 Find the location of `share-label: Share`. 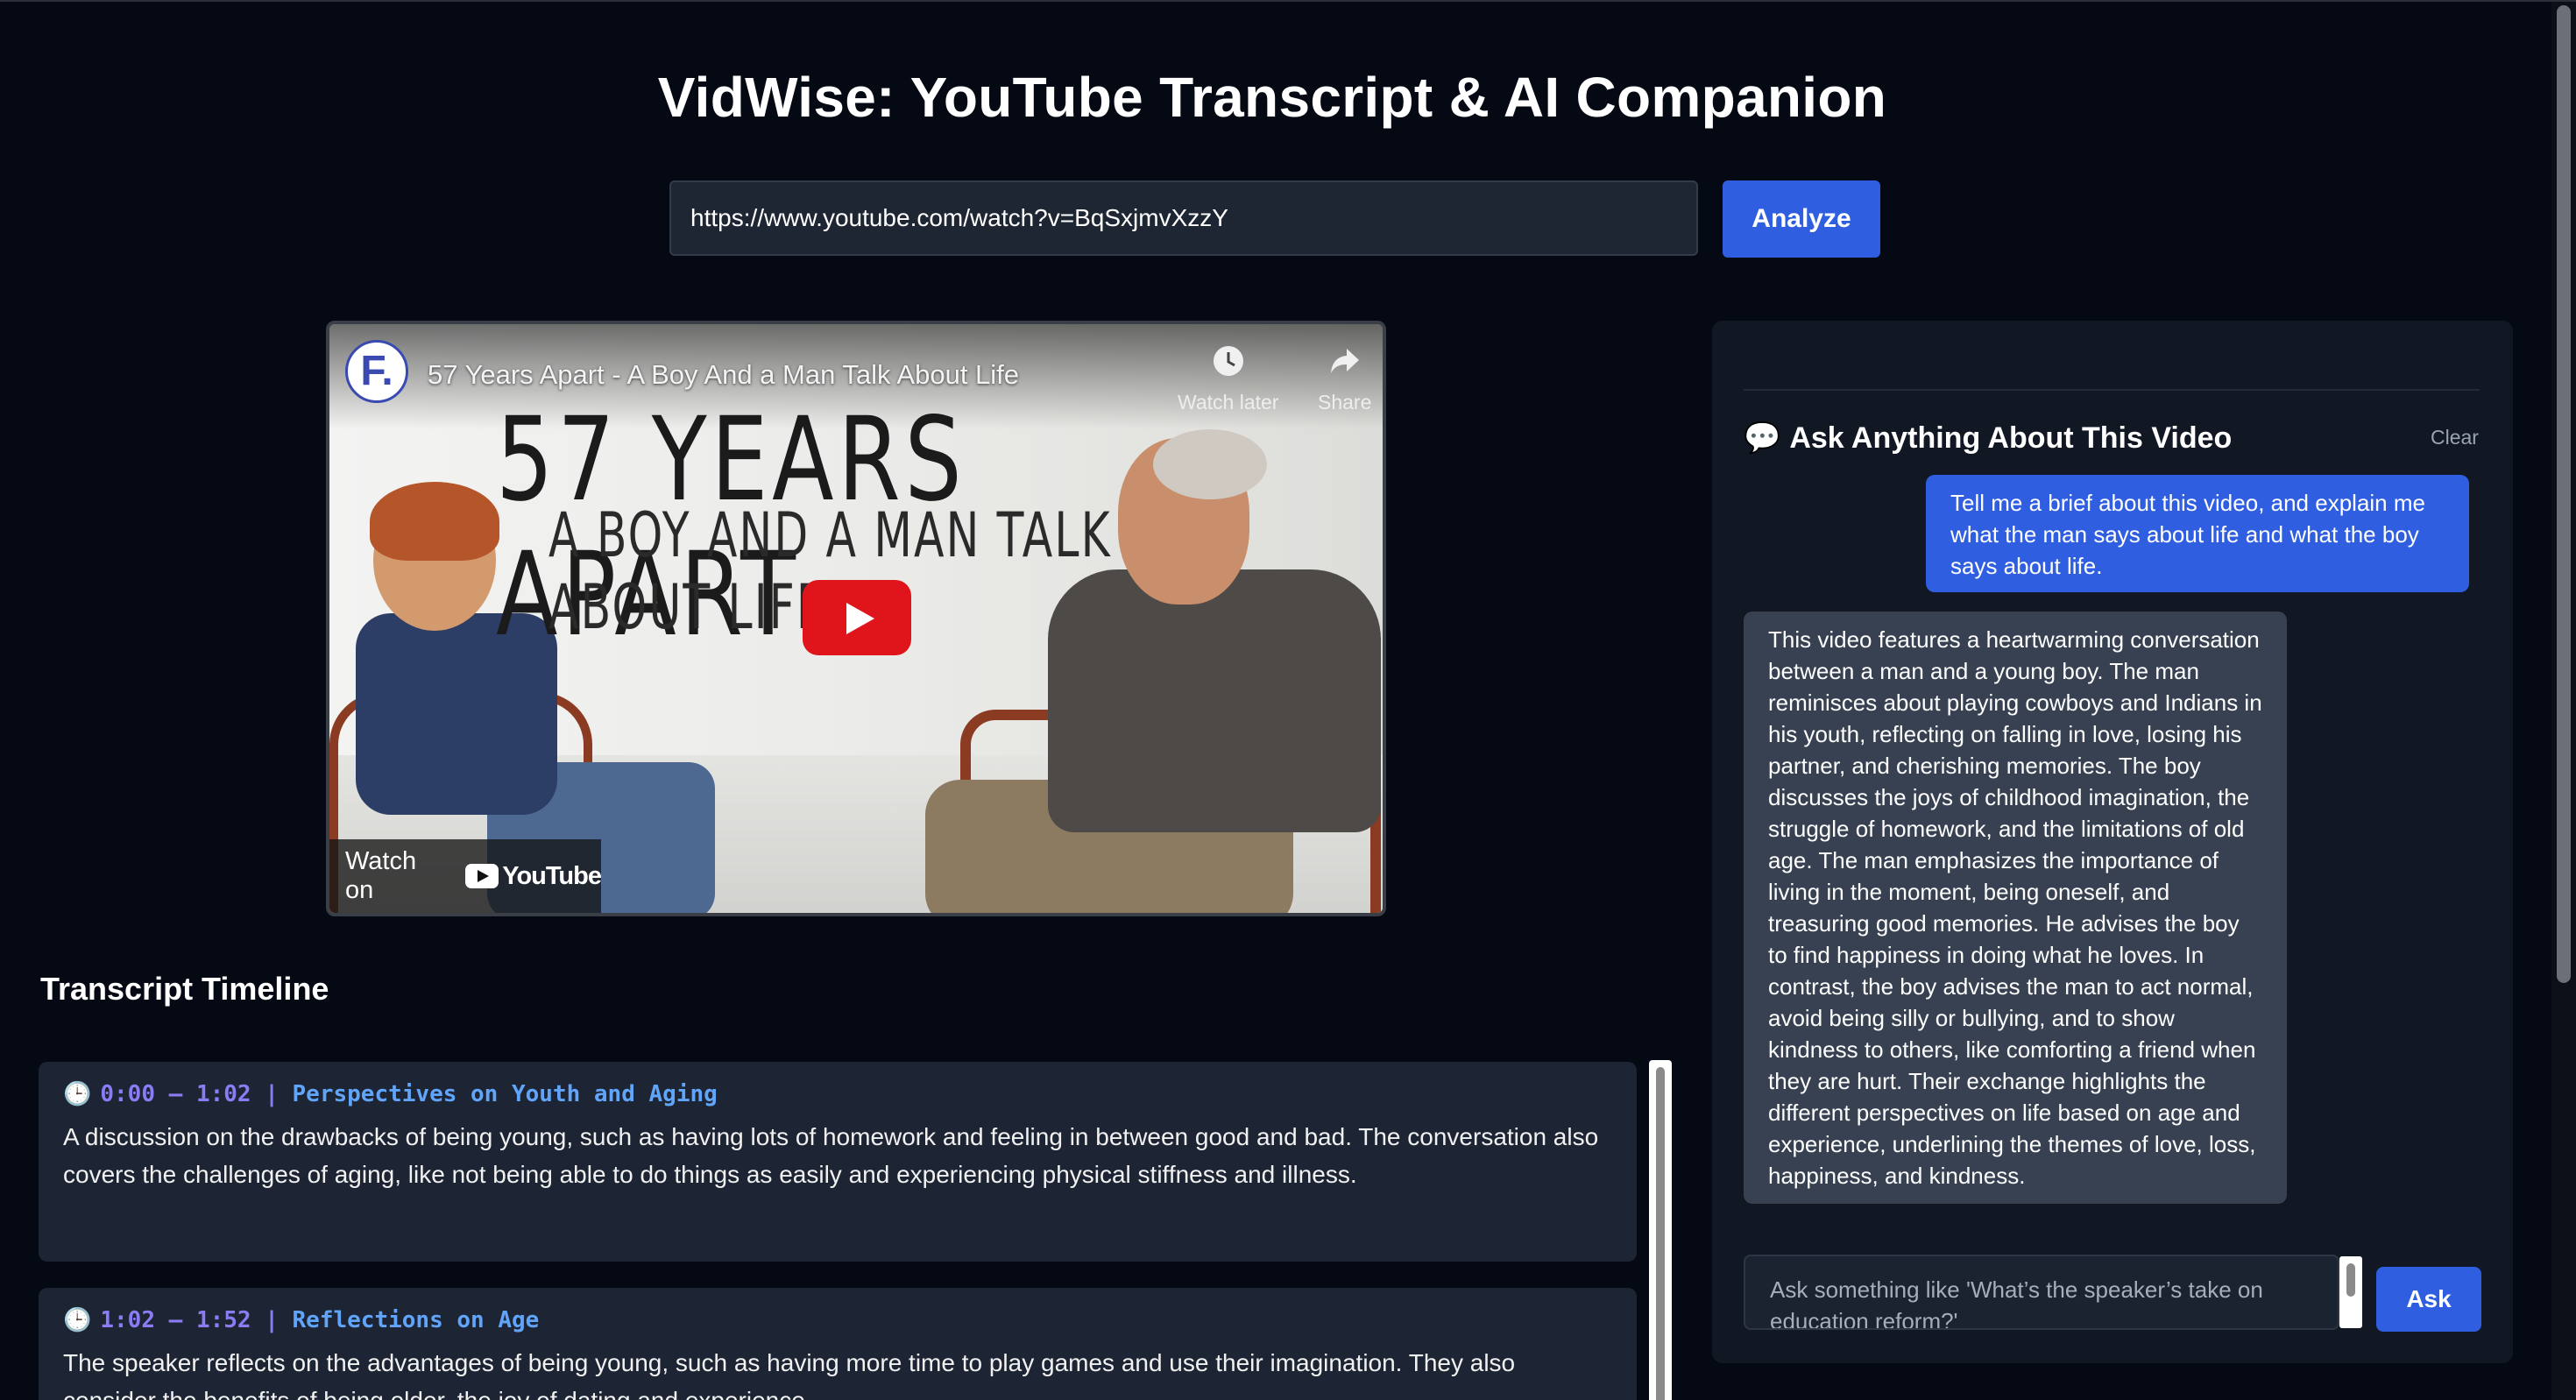

share-label: Share is located at coordinates (1345, 402).